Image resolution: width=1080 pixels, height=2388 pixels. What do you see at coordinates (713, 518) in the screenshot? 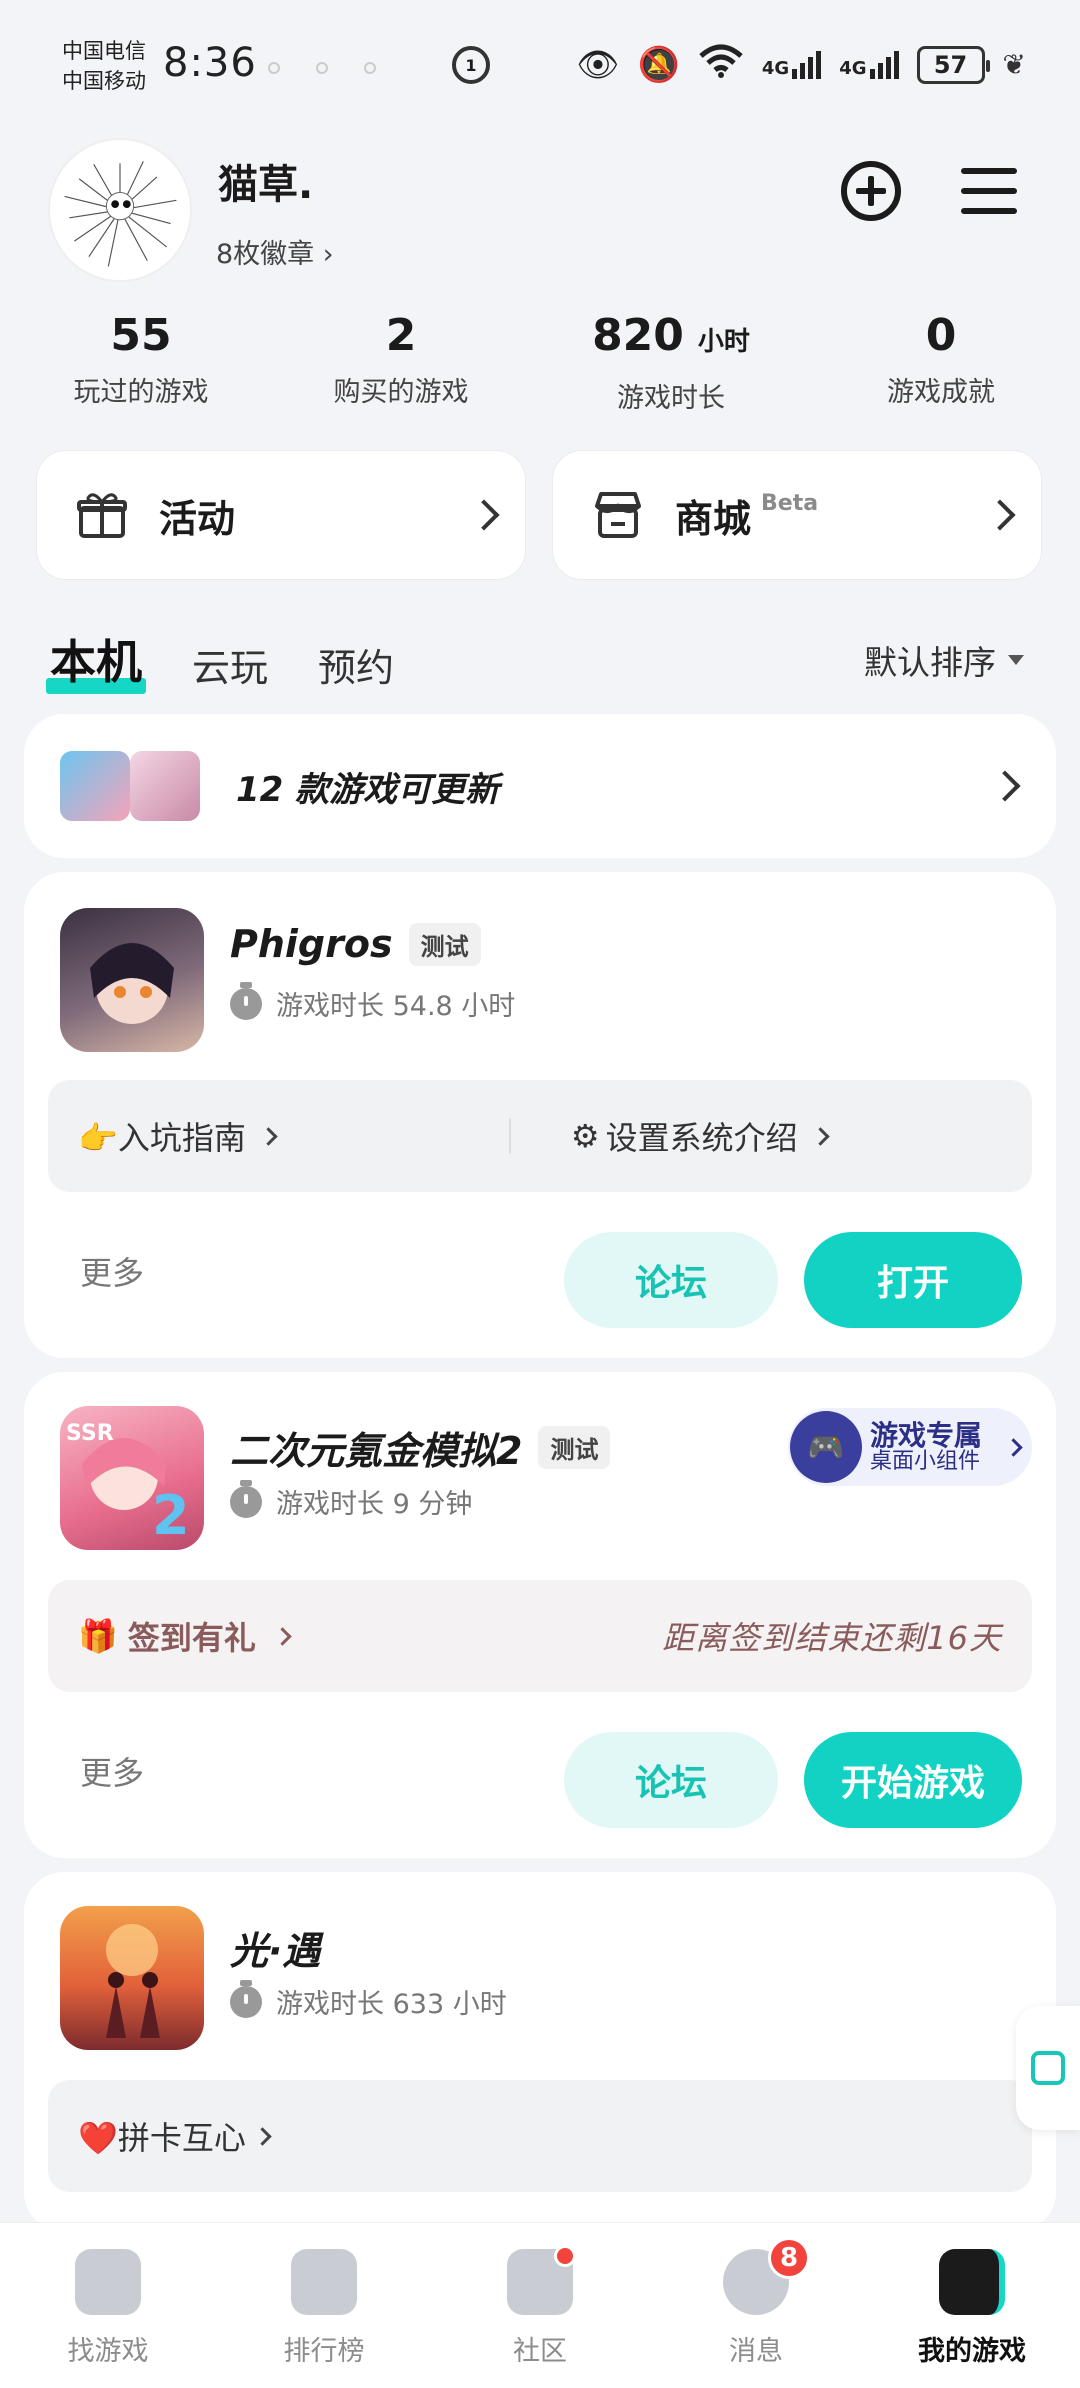
I see `shop-label-text: 商城` at bounding box center [713, 518].